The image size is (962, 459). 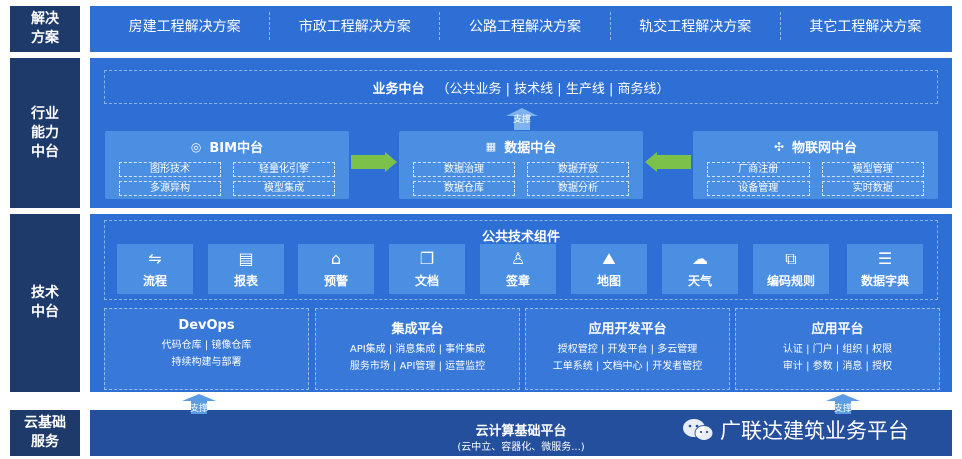 What do you see at coordinates (872, 188) in the screenshot?
I see `iot-item: 实时数据` at bounding box center [872, 188].